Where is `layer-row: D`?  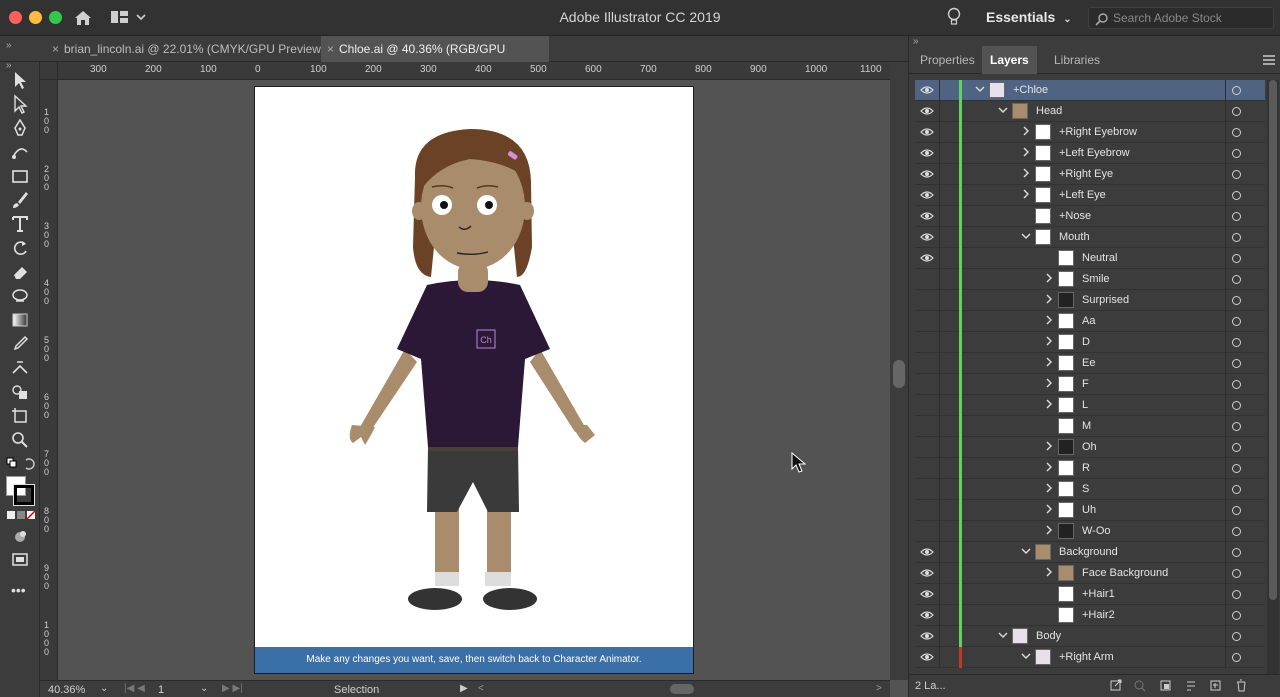 layer-row: D is located at coordinates (1090, 342).